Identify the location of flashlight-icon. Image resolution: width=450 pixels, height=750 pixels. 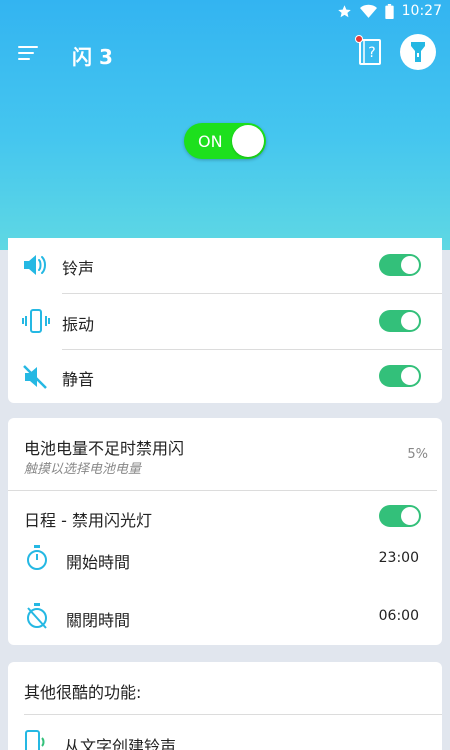
(418, 52).